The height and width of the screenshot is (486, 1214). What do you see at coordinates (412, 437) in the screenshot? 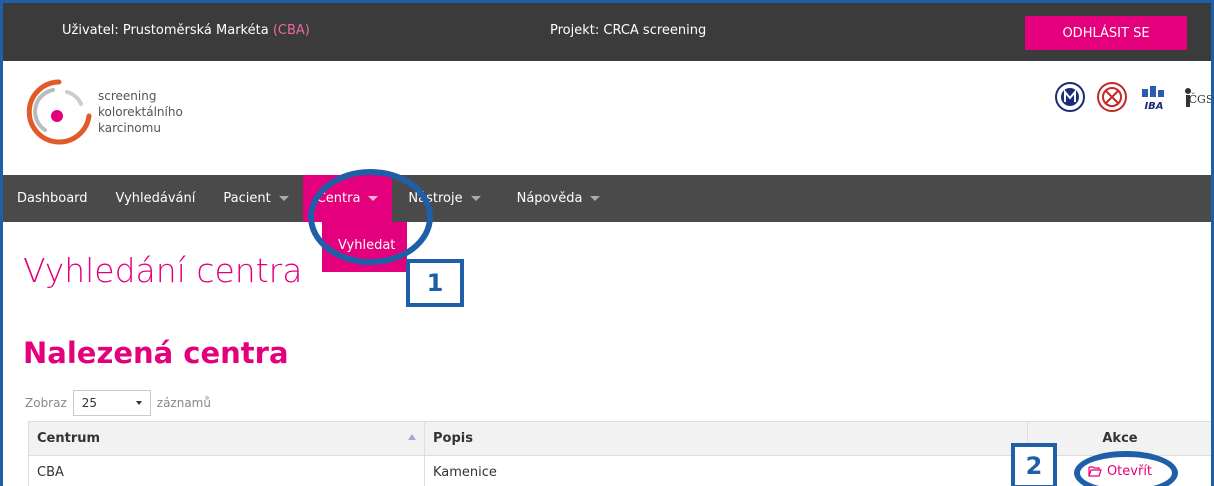
I see `sort-asc-icon` at bounding box center [412, 437].